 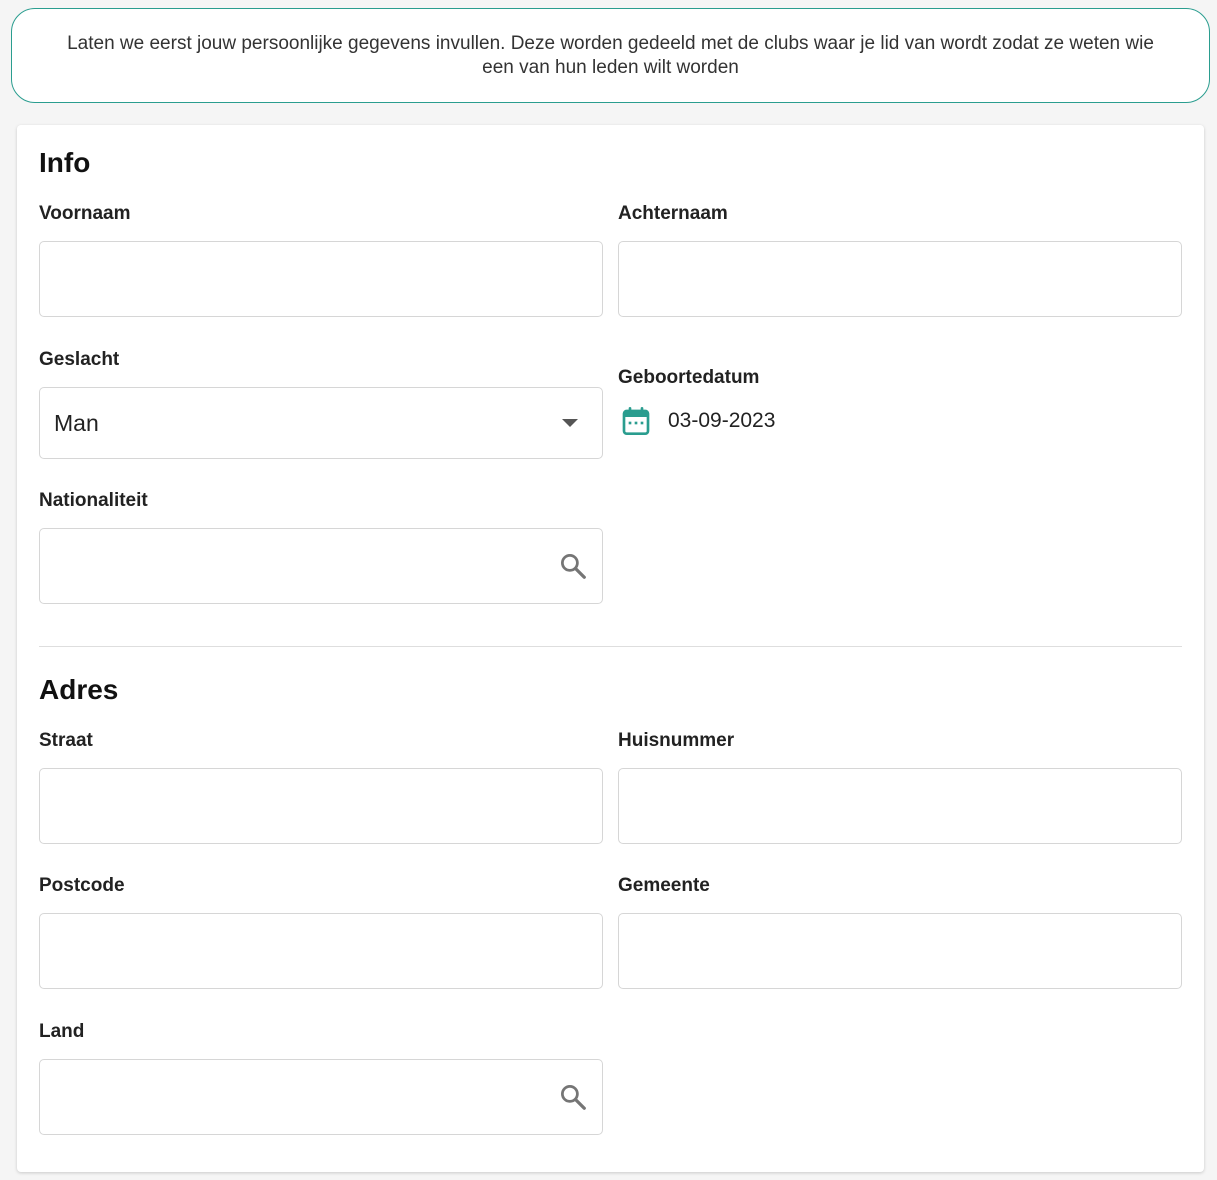 What do you see at coordinates (79, 689) in the screenshot?
I see `address-section-title: Adres` at bounding box center [79, 689].